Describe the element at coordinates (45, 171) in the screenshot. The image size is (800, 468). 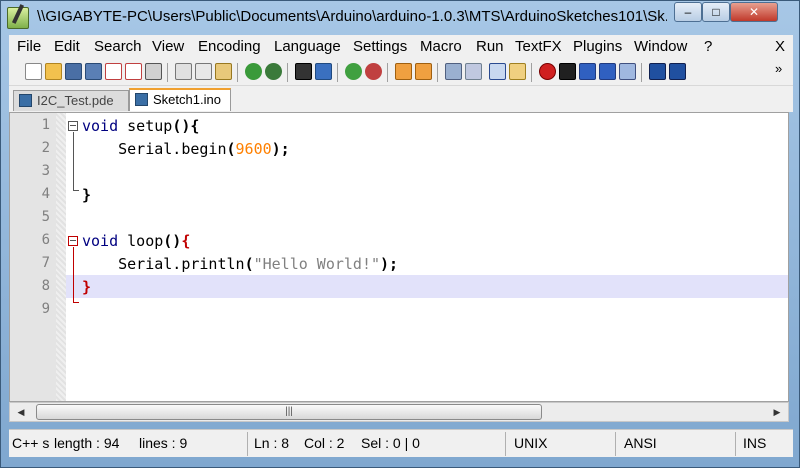
I see `line-number: 3` at that location.